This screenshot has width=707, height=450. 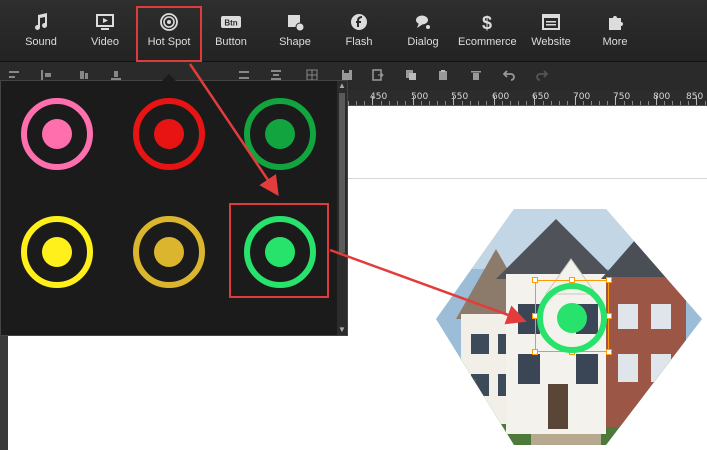 I want to click on scroll-up-icon: ▲, so click(x=342, y=86).